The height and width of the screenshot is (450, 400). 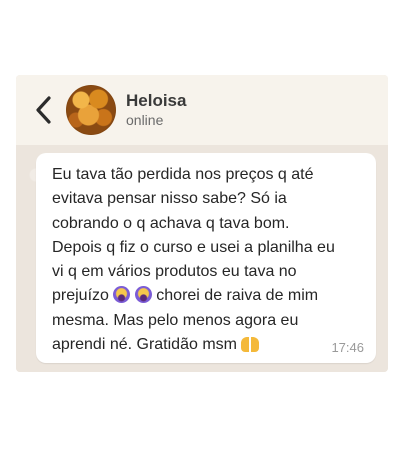 I want to click on message-line: chorei de raiva de mim, so click(x=237, y=296).